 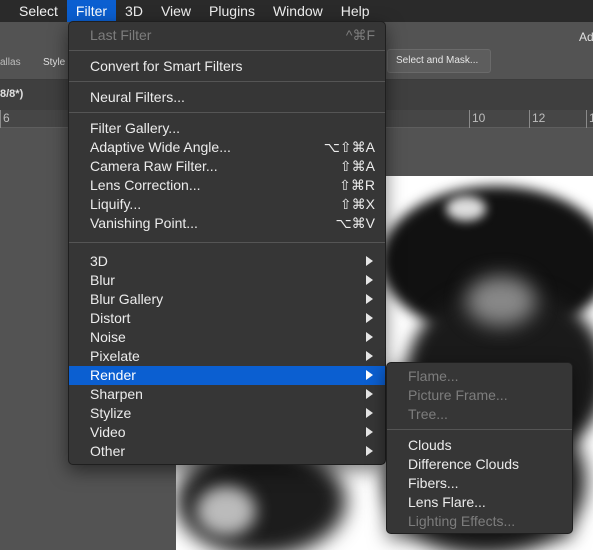 What do you see at coordinates (227, 318) in the screenshot?
I see `menu-item-distort: Distort` at bounding box center [227, 318].